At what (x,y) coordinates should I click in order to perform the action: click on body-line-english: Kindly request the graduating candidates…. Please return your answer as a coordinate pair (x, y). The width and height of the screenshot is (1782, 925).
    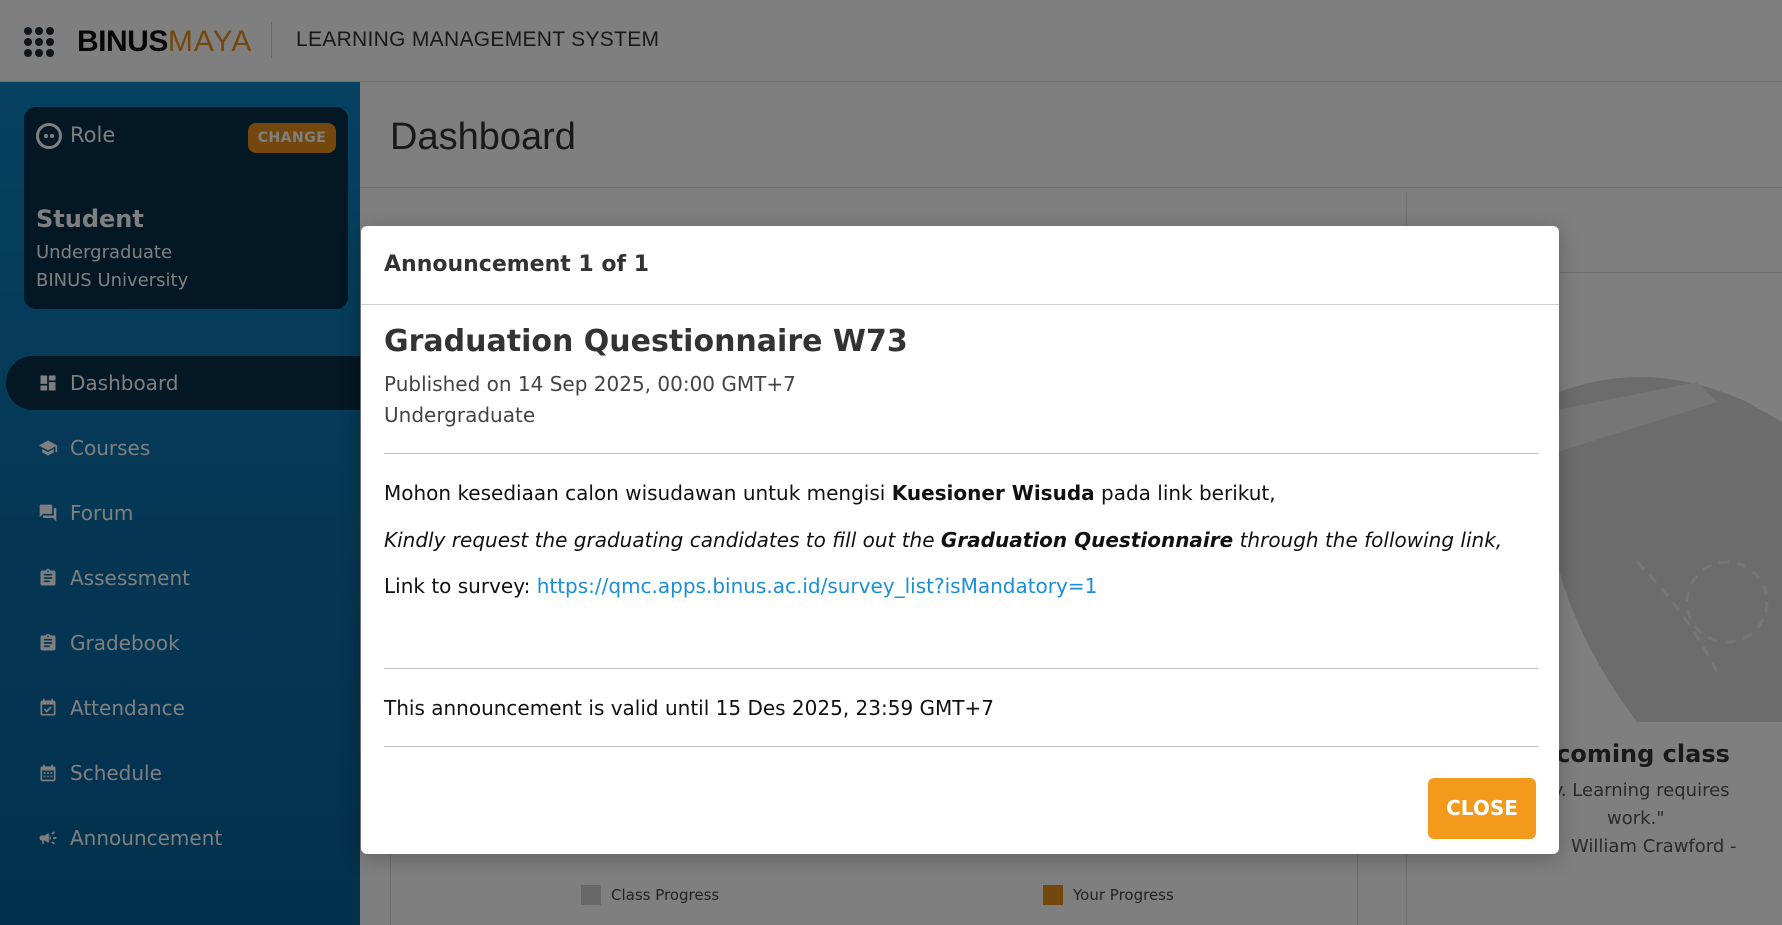
    Looking at the image, I should click on (943, 540).